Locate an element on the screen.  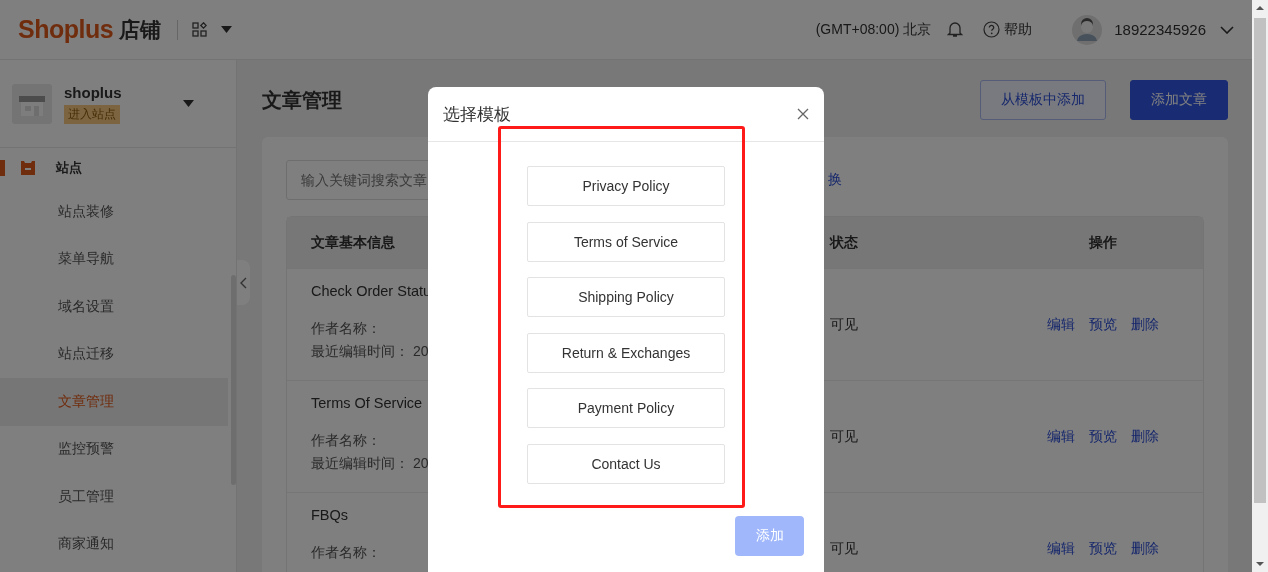
store-caret-icon is located at coordinates (188, 103).